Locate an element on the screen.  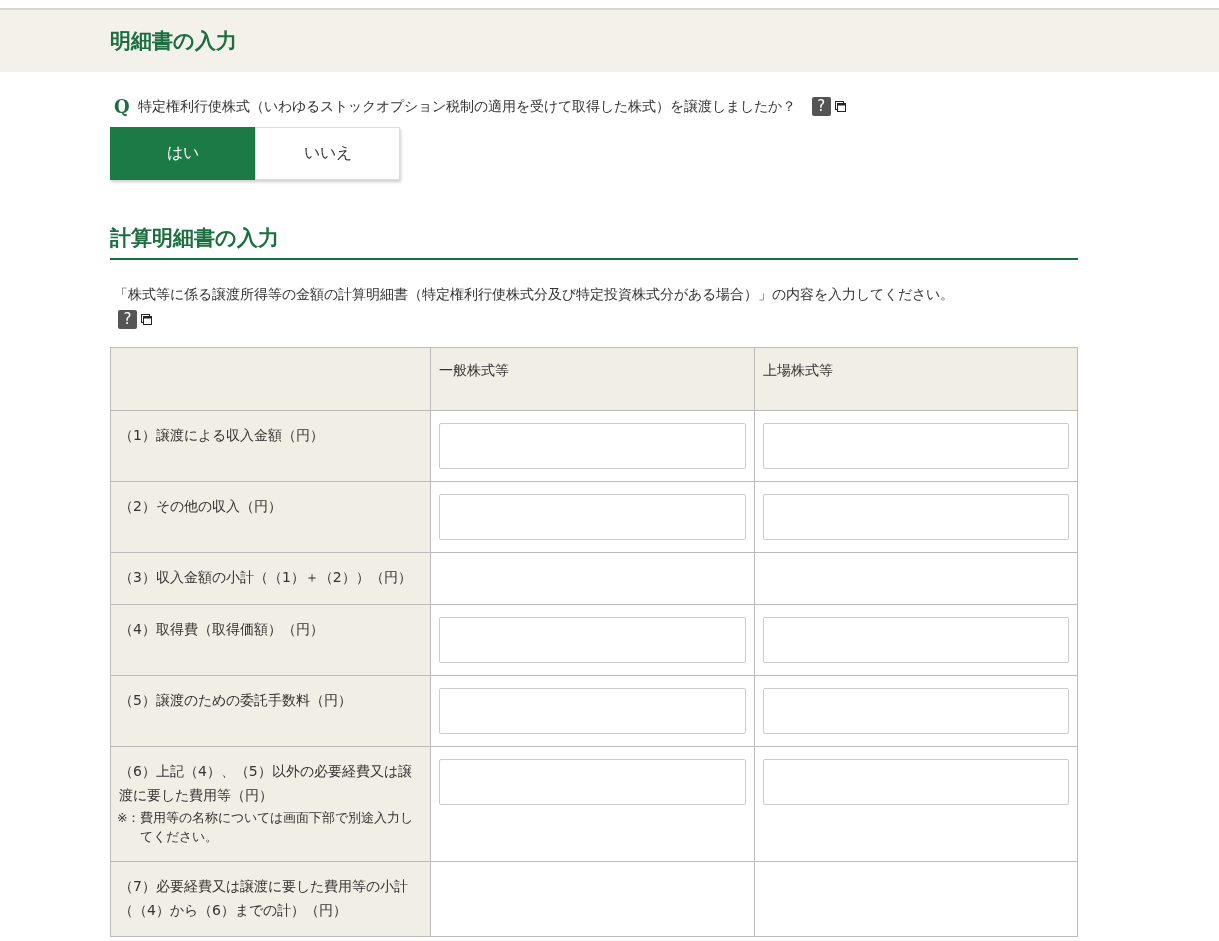
column-header: 上場株式等 is located at coordinates (916, 379).